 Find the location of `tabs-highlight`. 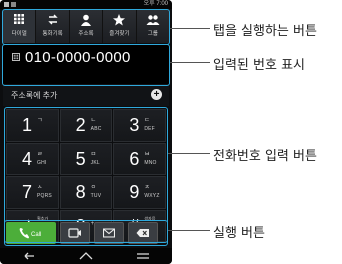

tabs-highlight is located at coordinates (86, 27).